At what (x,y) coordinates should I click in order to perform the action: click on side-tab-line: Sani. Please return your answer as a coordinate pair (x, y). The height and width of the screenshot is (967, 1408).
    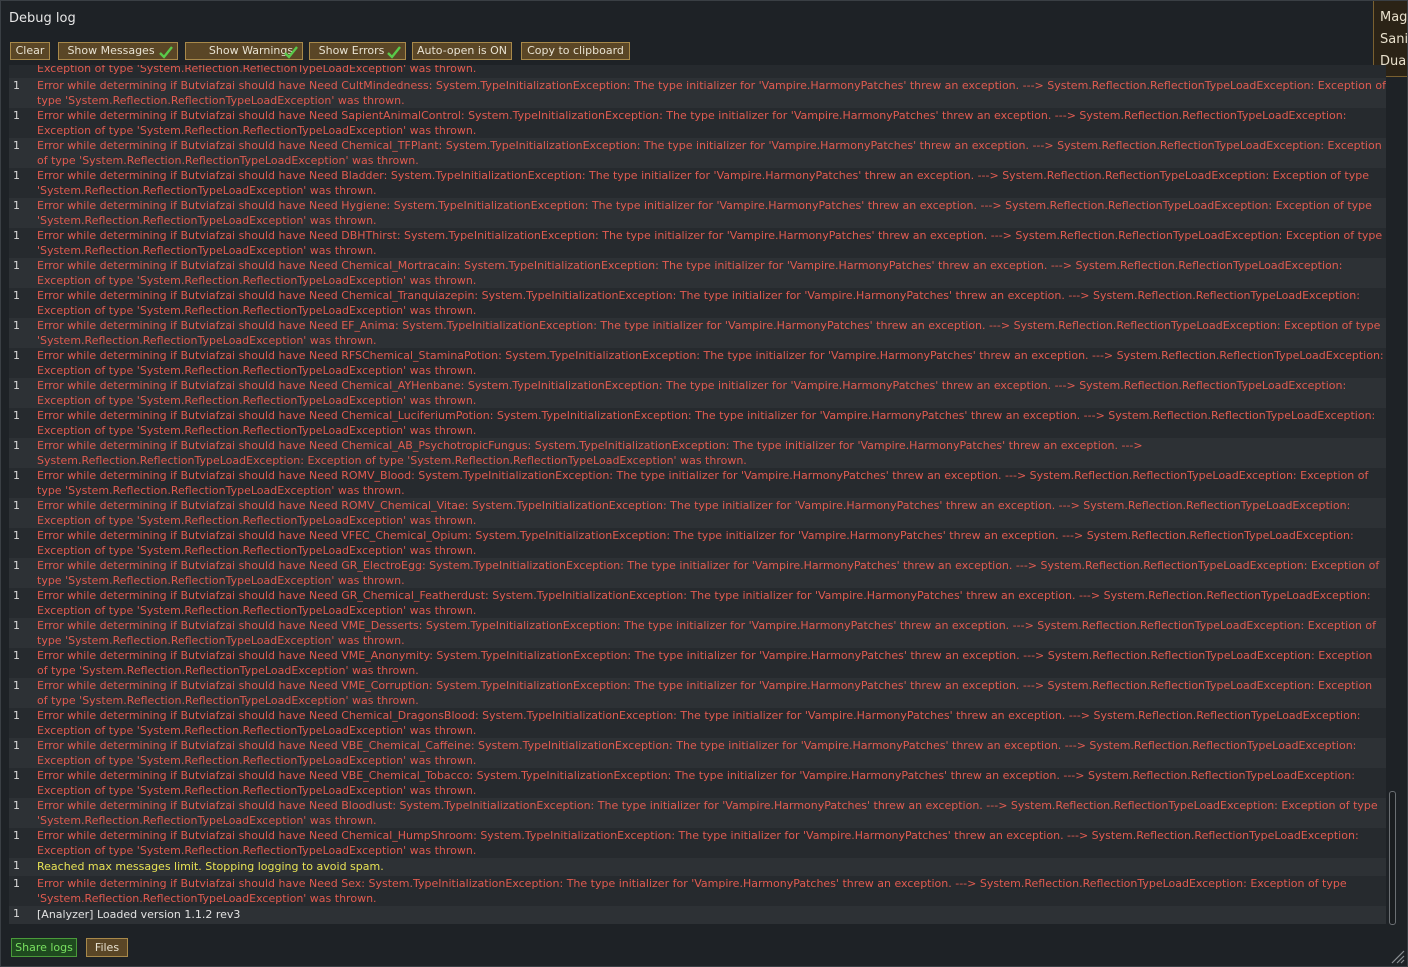
    Looking at the image, I should click on (1393, 39).